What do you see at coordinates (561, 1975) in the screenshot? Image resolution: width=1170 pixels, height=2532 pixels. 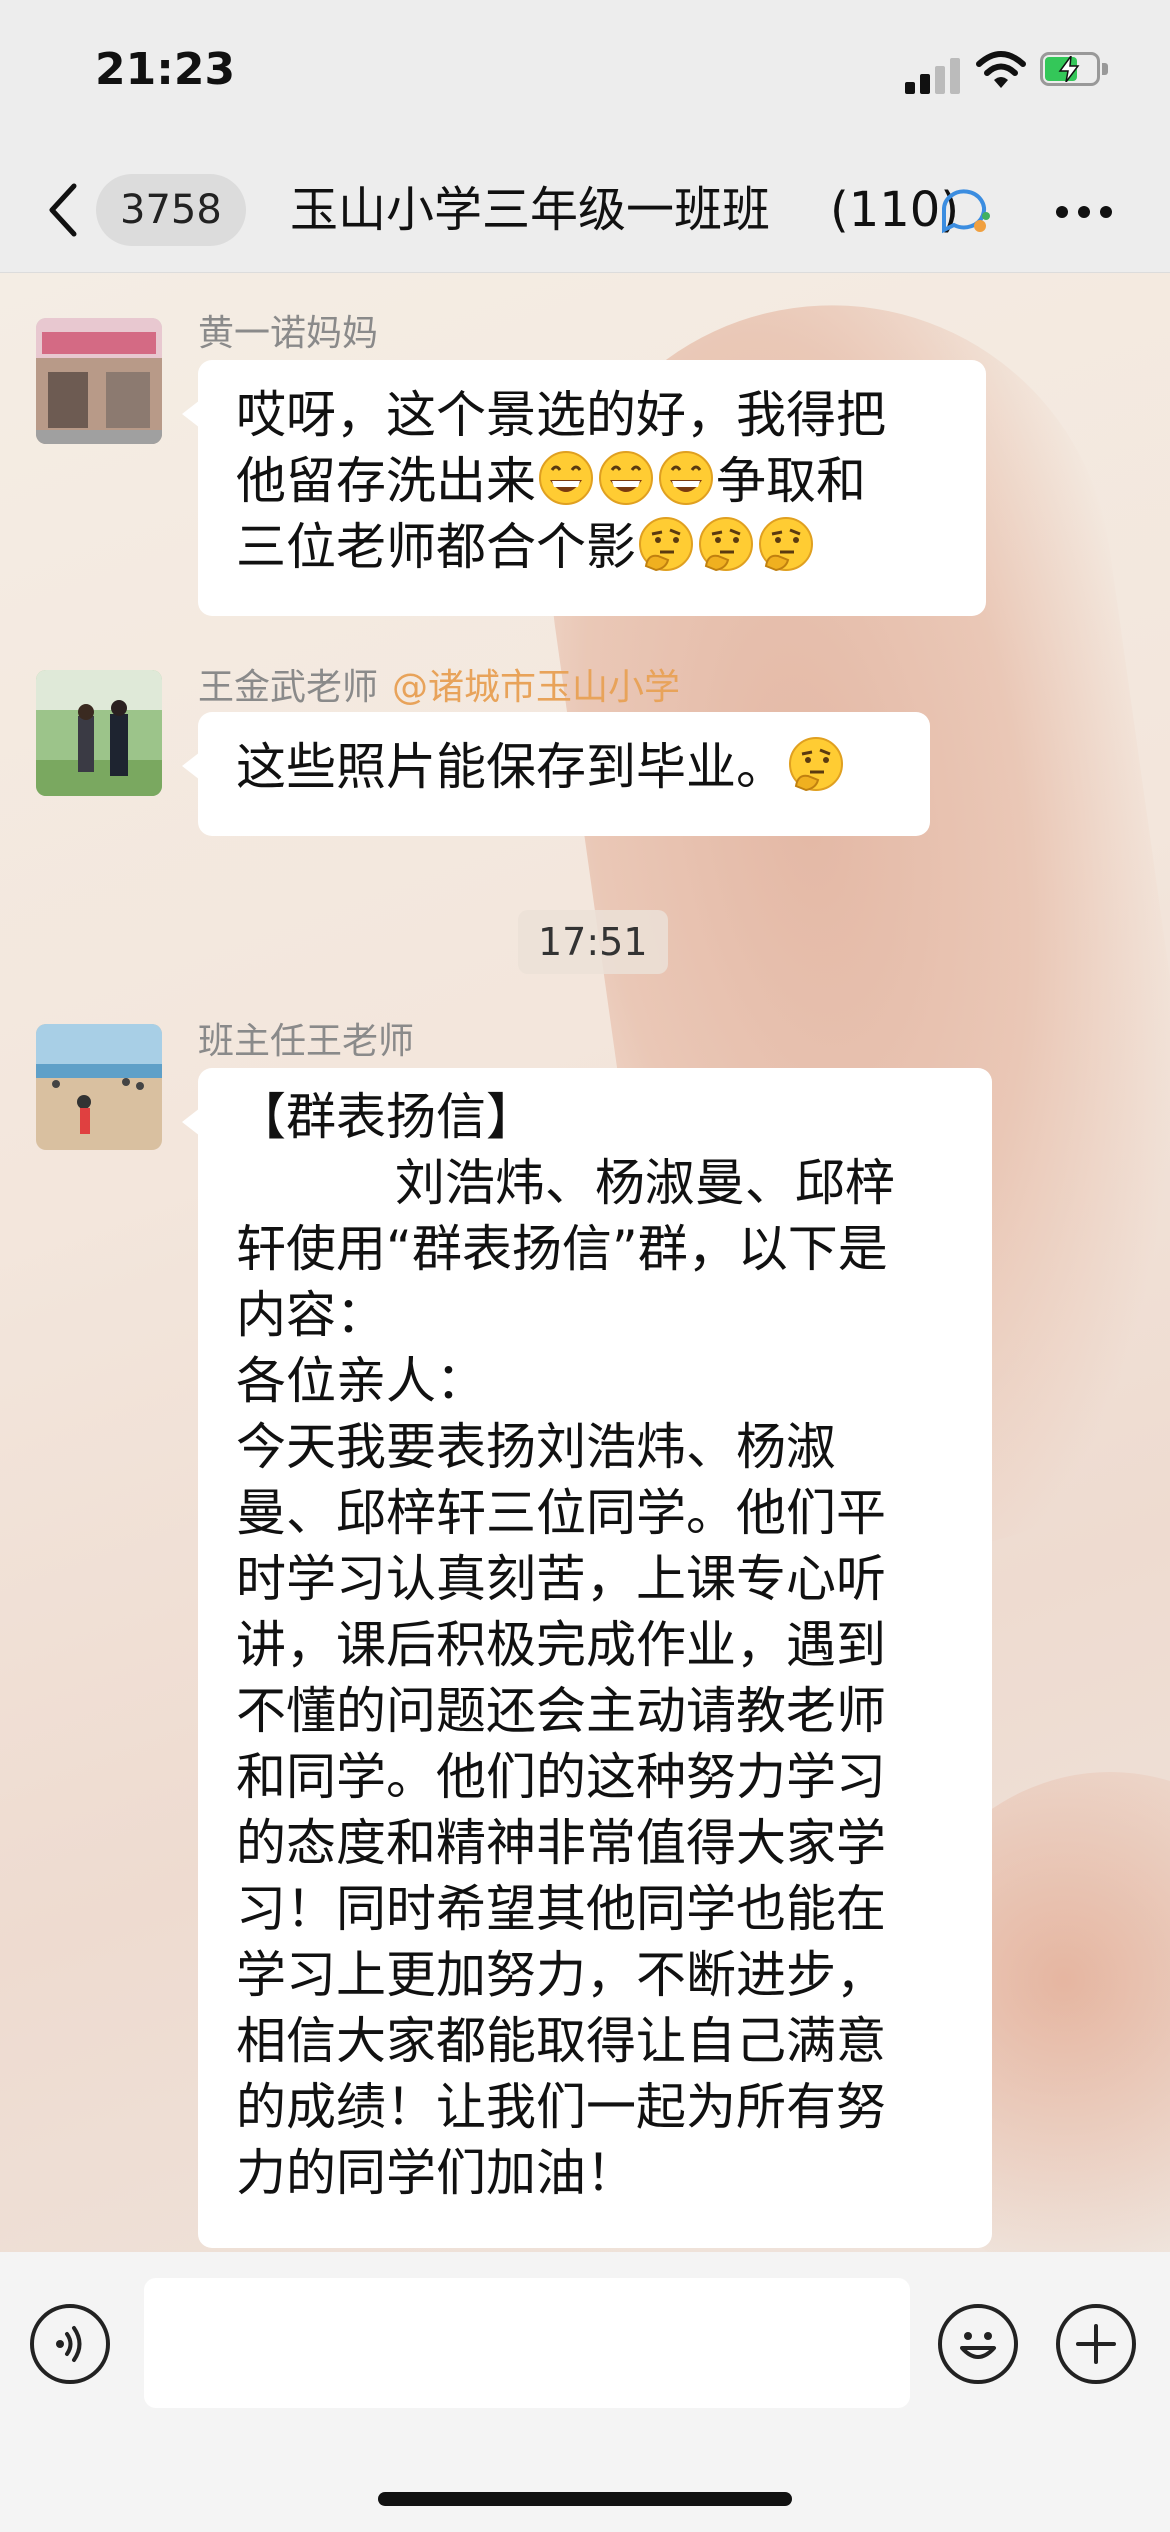 I see `message-text: 学习上更加努力，不断进步，` at bounding box center [561, 1975].